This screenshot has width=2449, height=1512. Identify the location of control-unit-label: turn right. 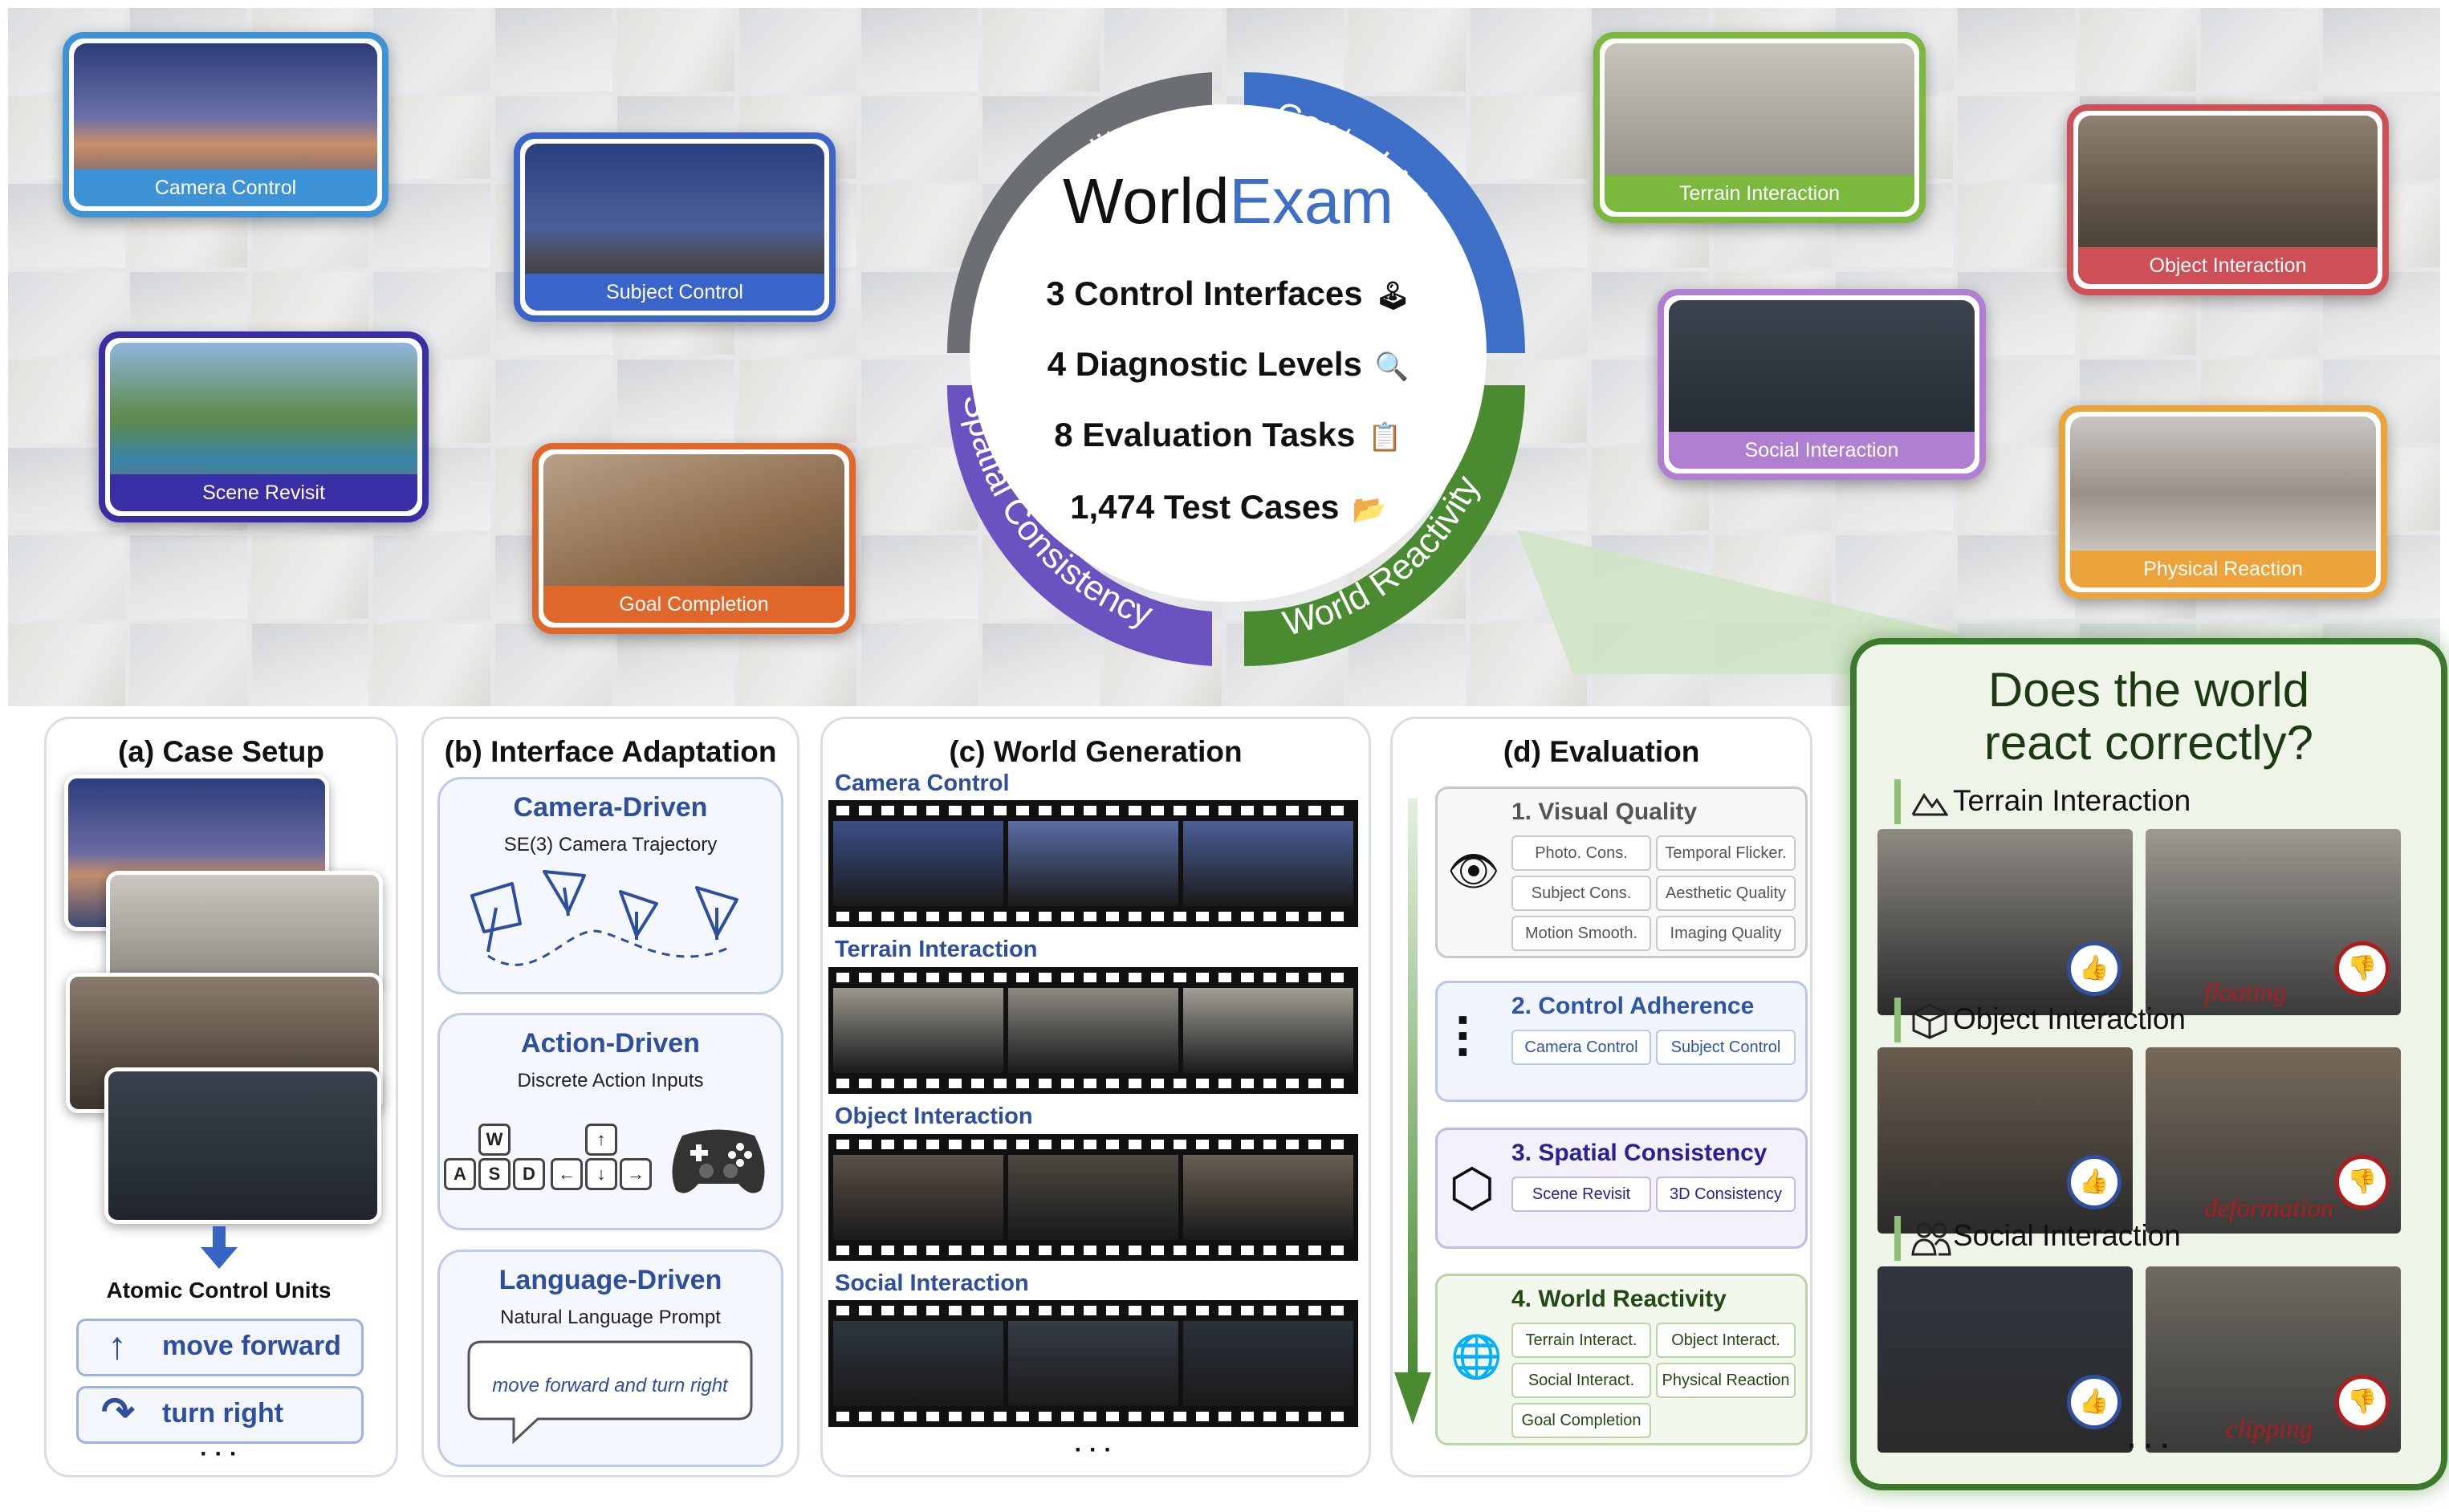
(223, 1413).